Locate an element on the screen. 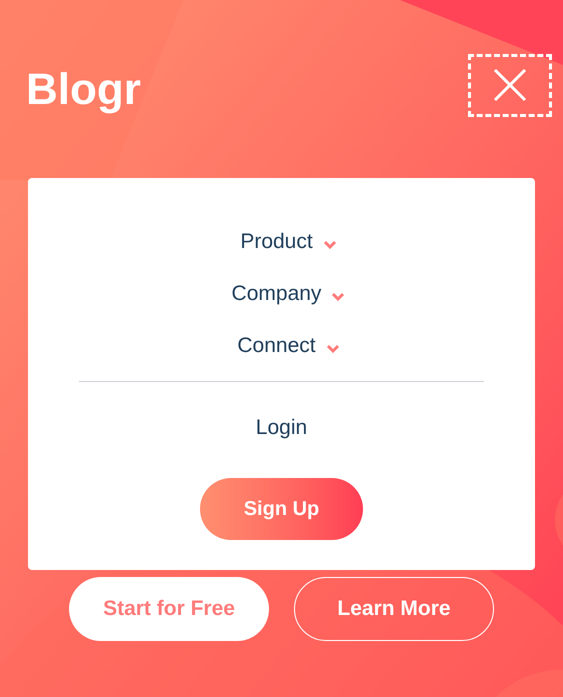 The image size is (563, 697). menu-item: Product is located at coordinates (281, 242).